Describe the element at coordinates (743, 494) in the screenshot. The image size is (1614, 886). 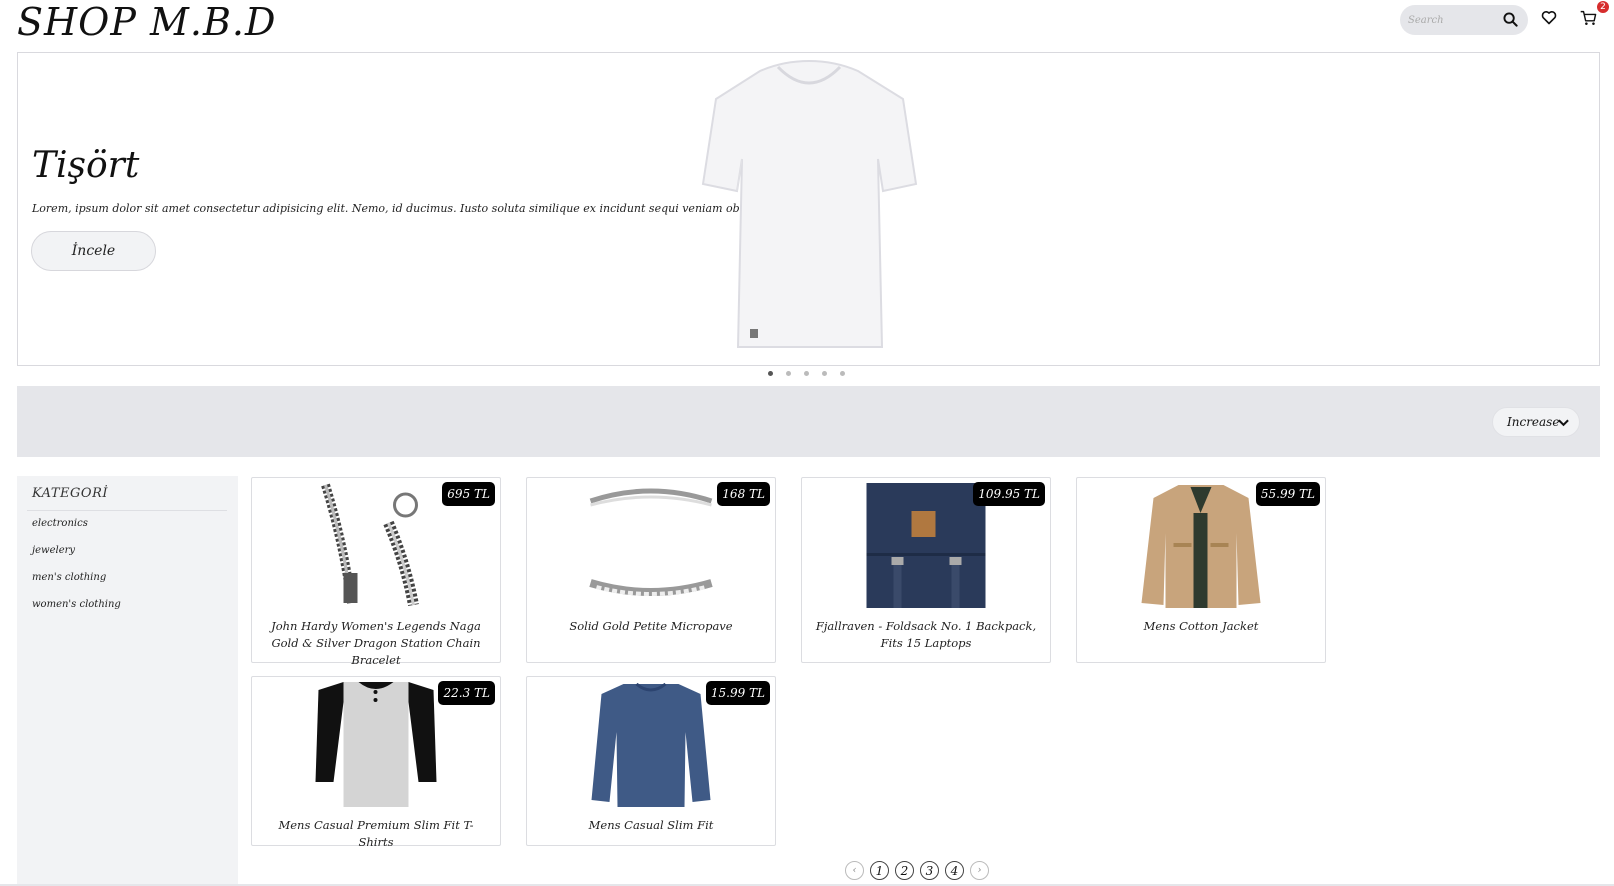
I see `price-tag: 168 TL` at that location.